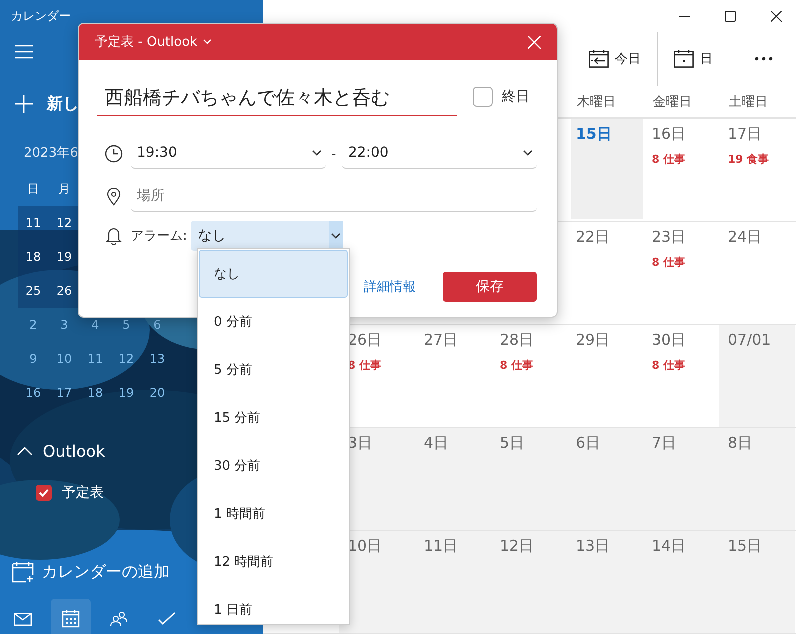 This screenshot has width=799, height=634. What do you see at coordinates (159, 236) in the screenshot?
I see `alarm-label: アラーム:` at bounding box center [159, 236].